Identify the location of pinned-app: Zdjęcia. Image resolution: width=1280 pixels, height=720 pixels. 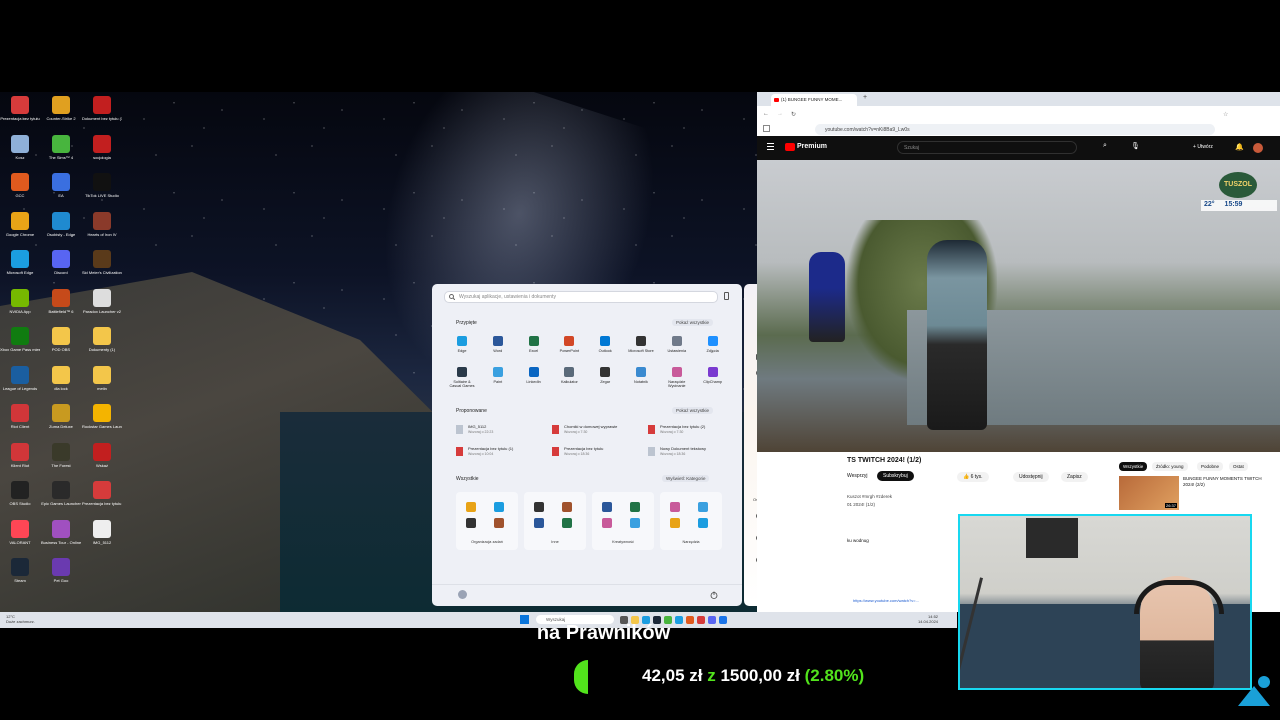
(713, 344).